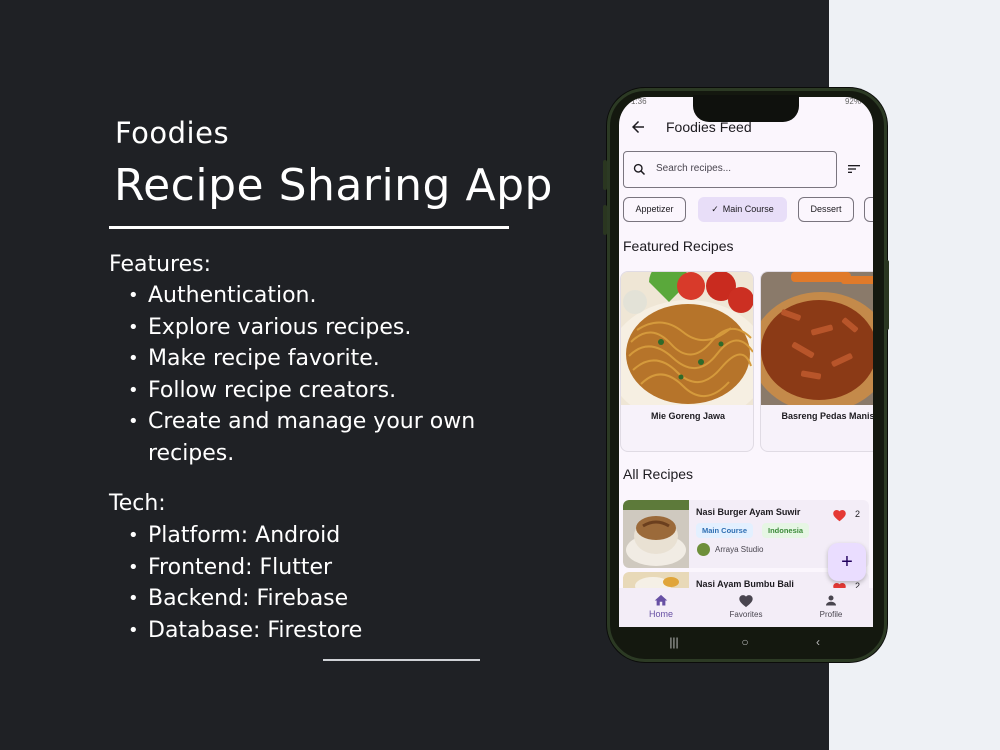 This screenshot has height=750, width=1000. Describe the element at coordinates (639, 169) in the screenshot. I see `search-icon` at that location.